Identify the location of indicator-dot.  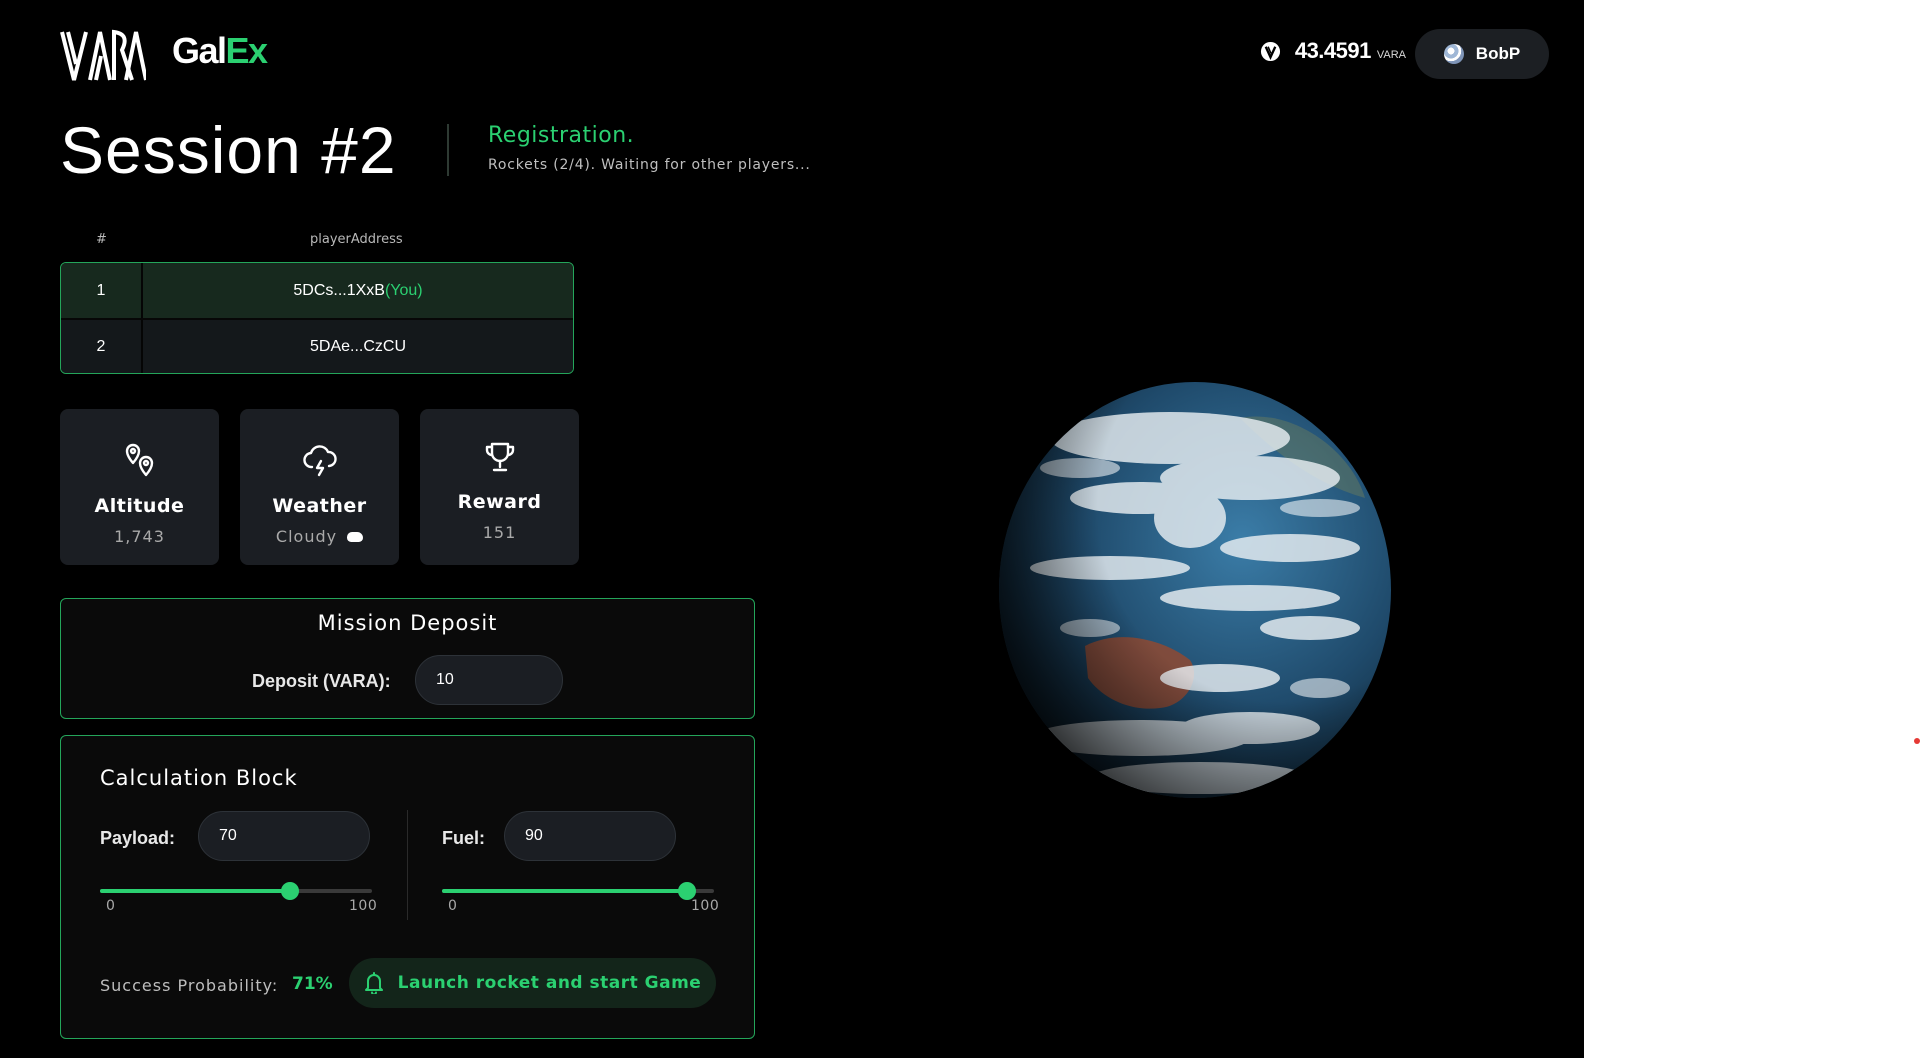
(1917, 741).